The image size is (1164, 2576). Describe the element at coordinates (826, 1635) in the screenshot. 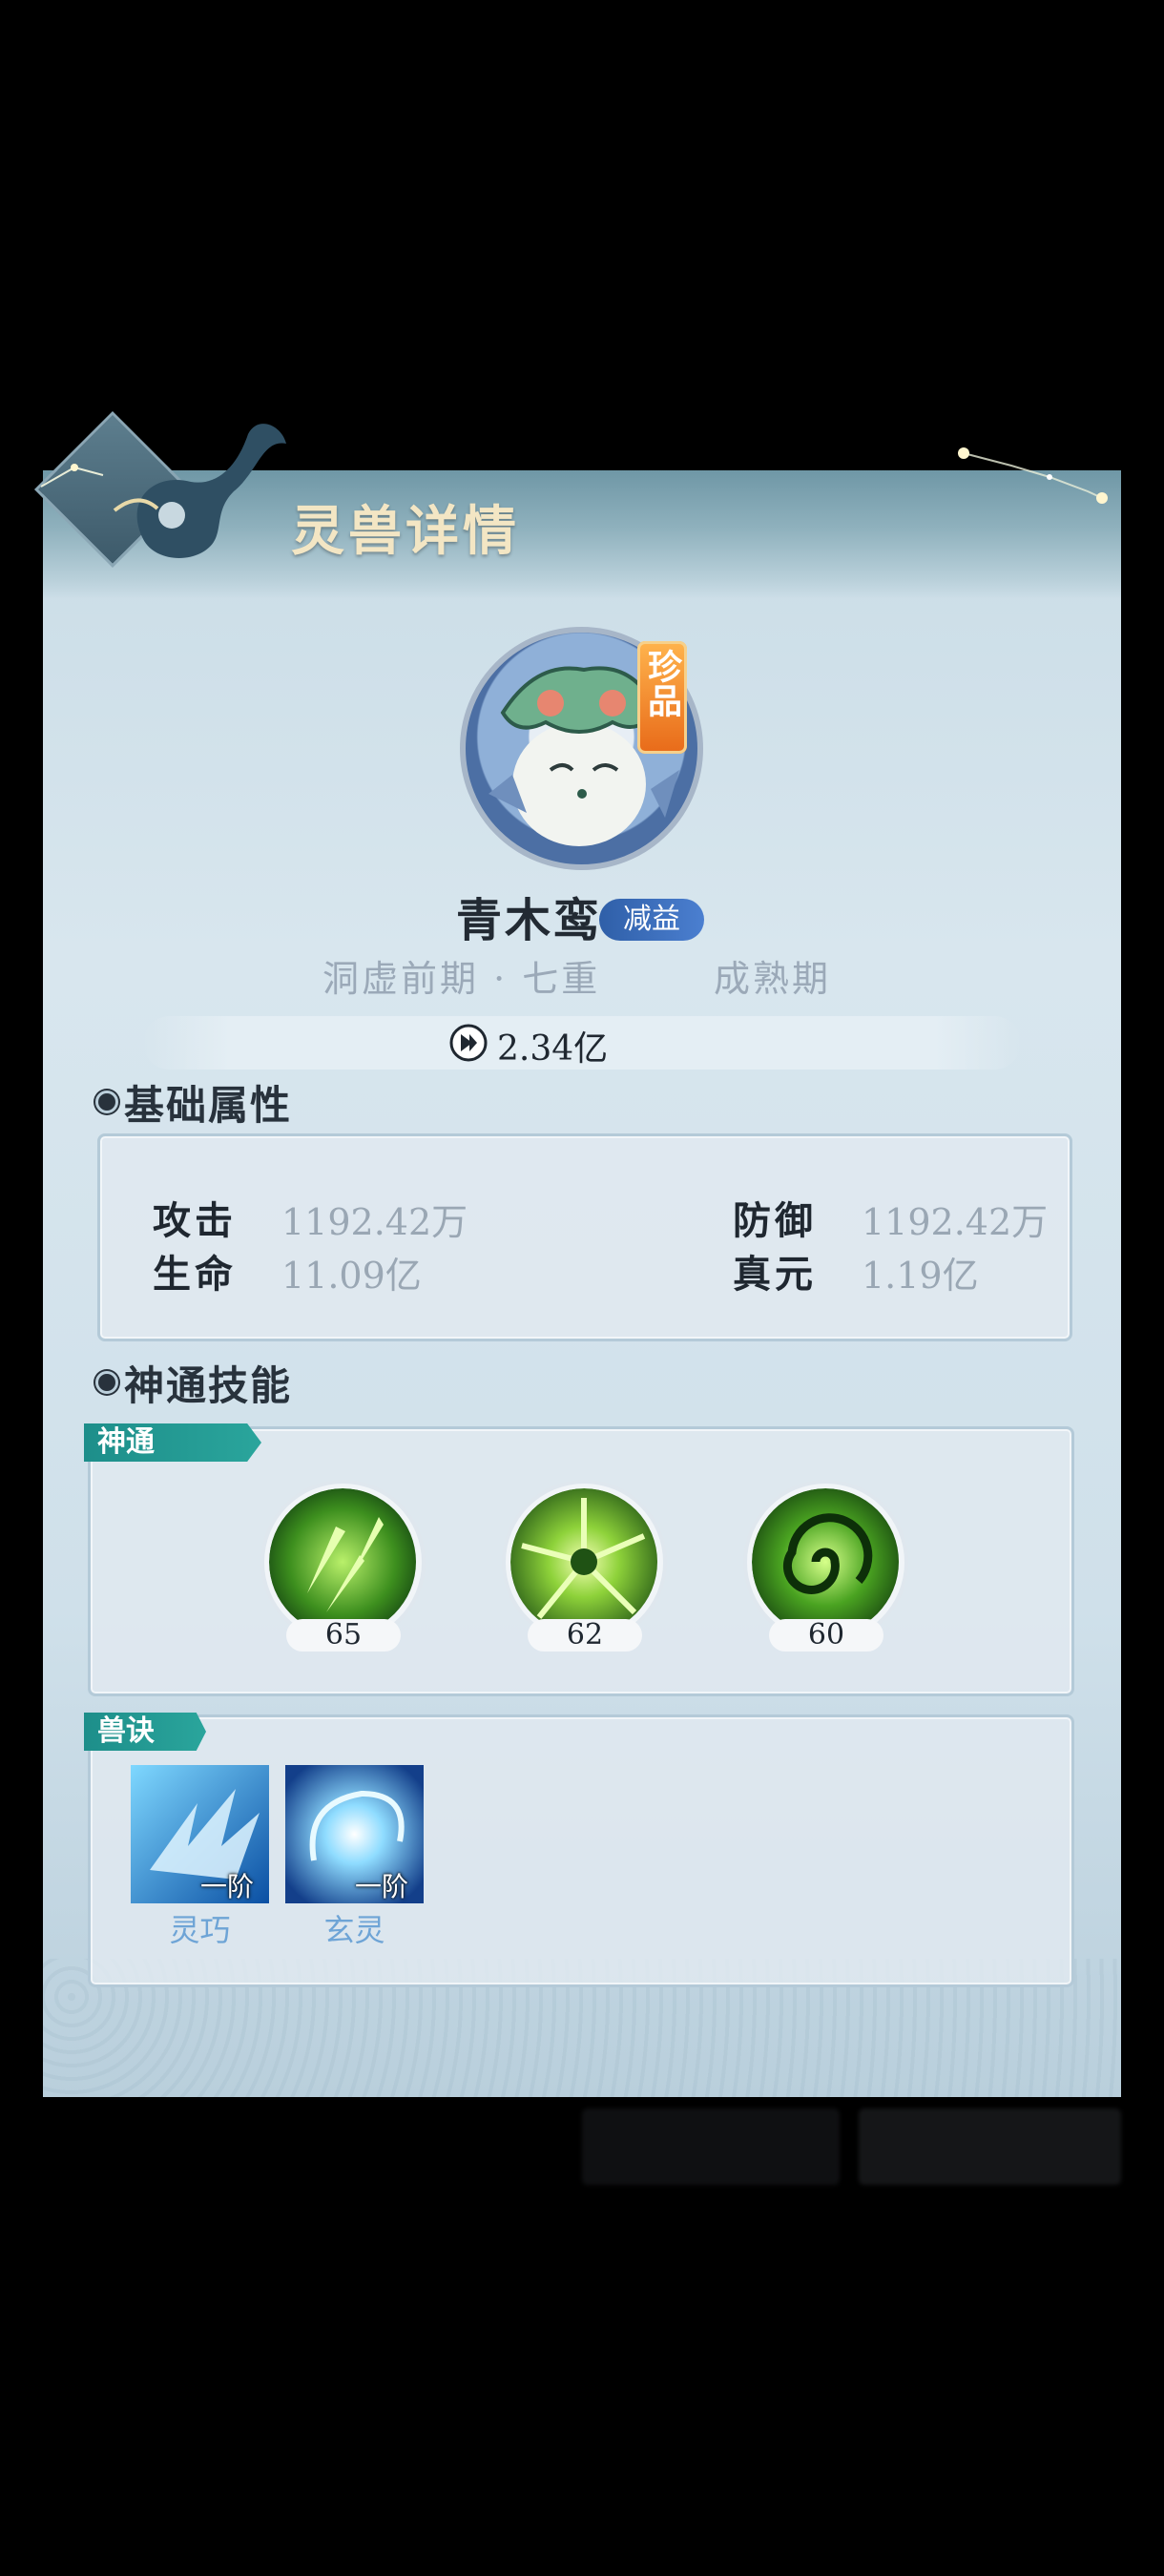

I see `skill-level-3: 60` at that location.